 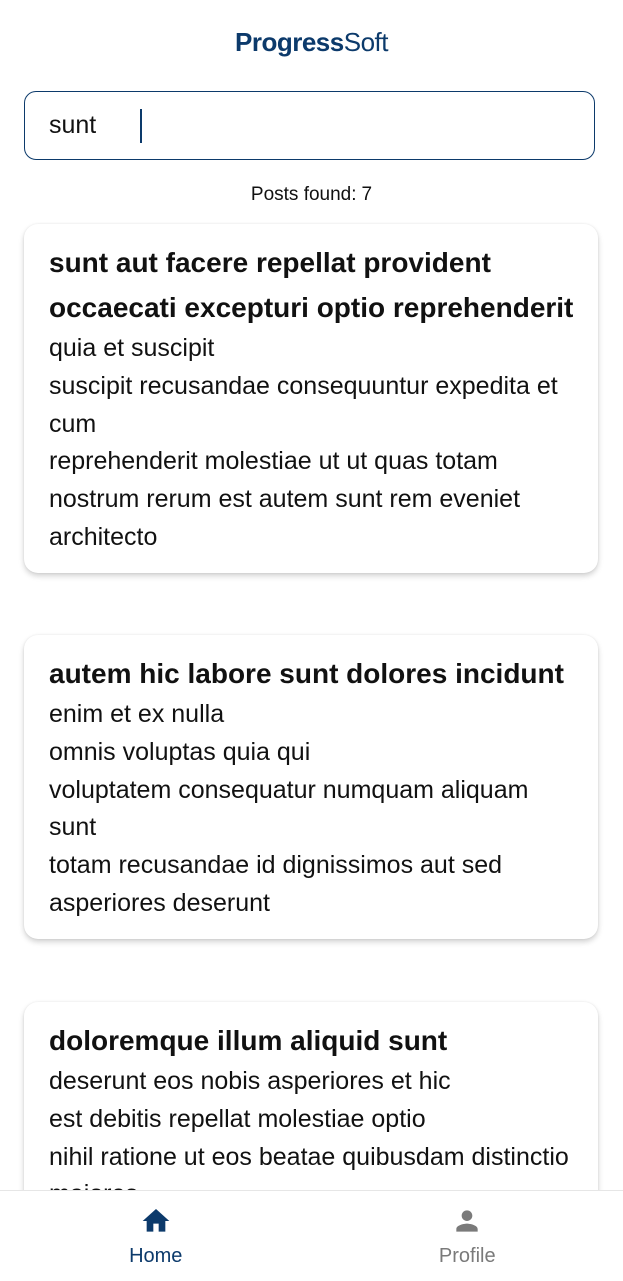 What do you see at coordinates (467, 1221) in the screenshot?
I see `person-icon` at bounding box center [467, 1221].